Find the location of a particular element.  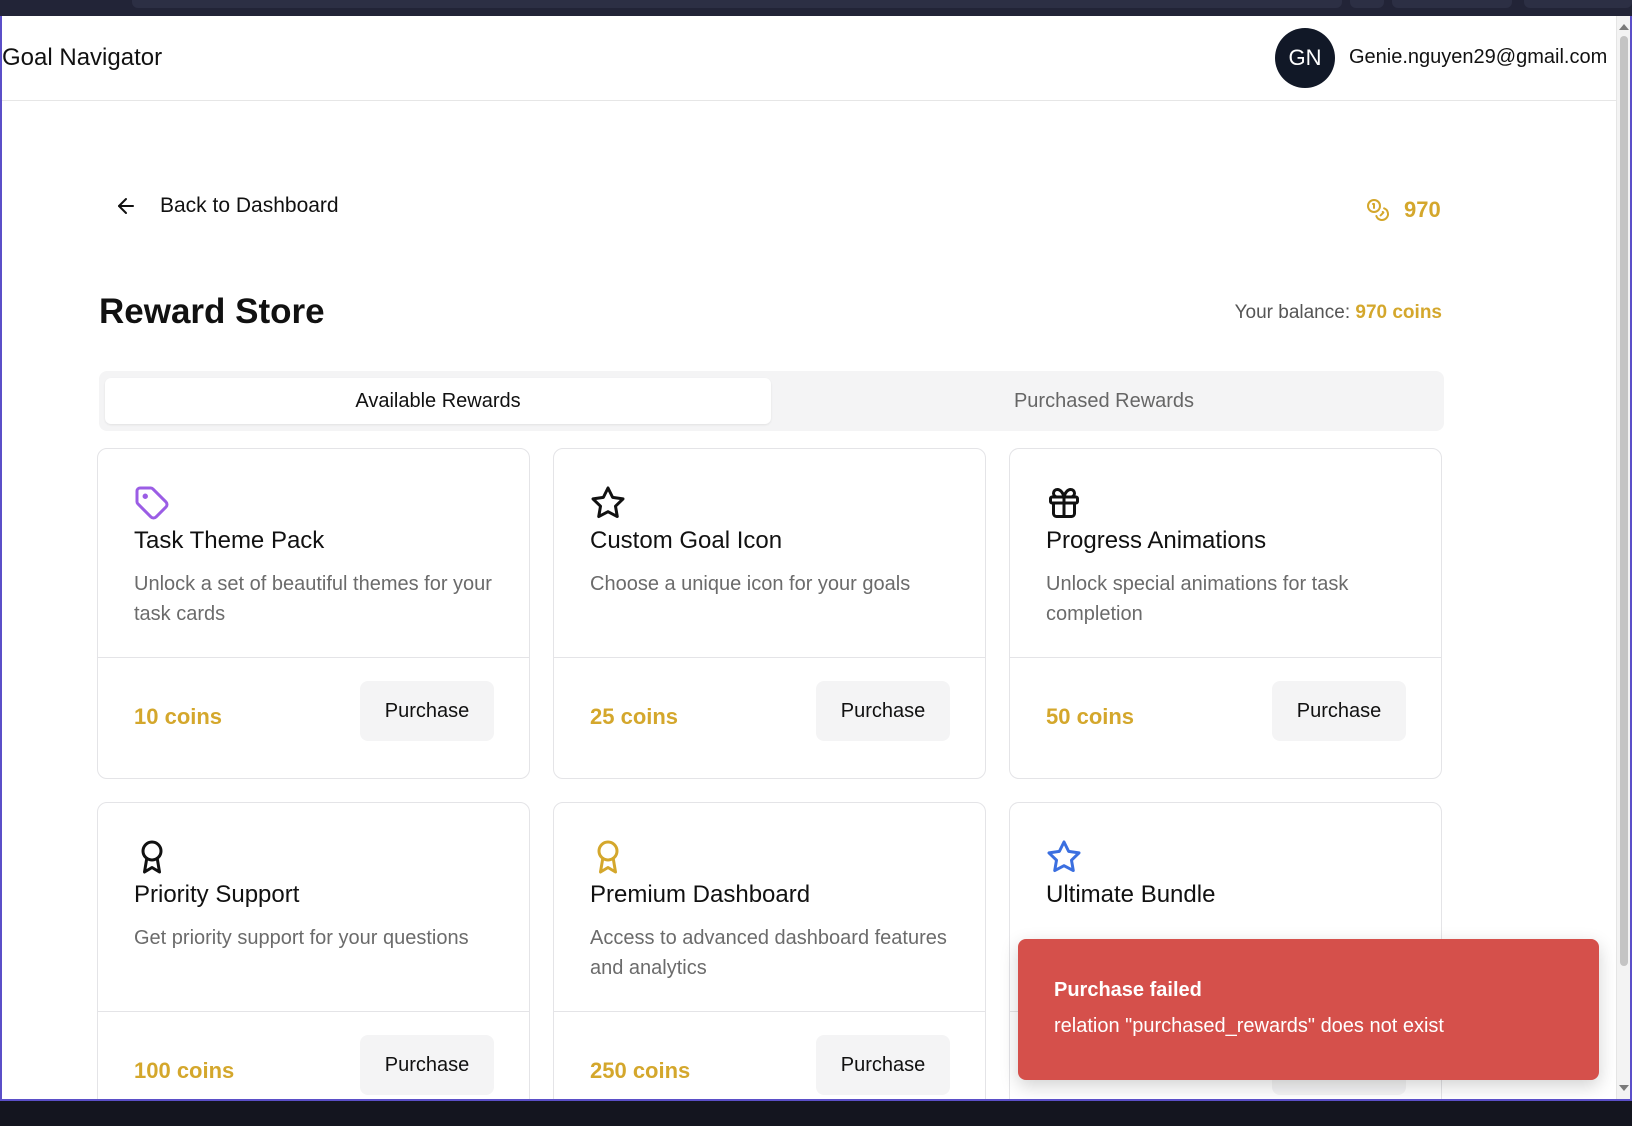

reward-title: Priority Support is located at coordinates (217, 894).